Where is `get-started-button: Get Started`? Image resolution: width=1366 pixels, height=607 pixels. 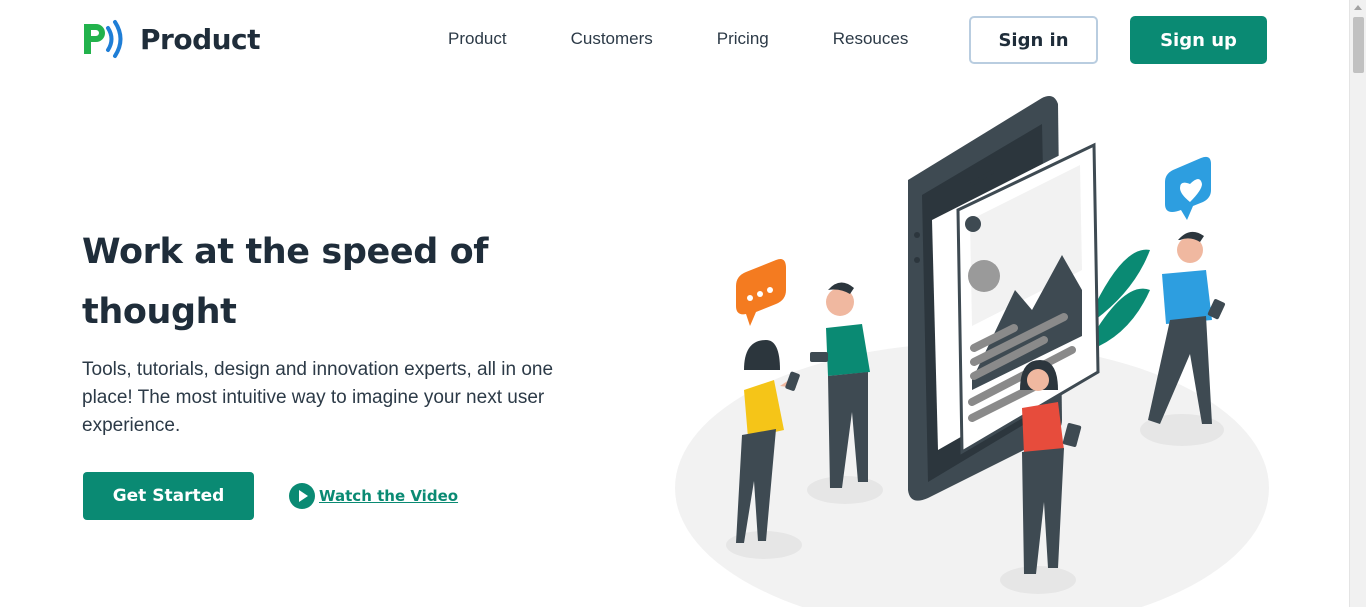
get-started-button: Get Started is located at coordinates (168, 496).